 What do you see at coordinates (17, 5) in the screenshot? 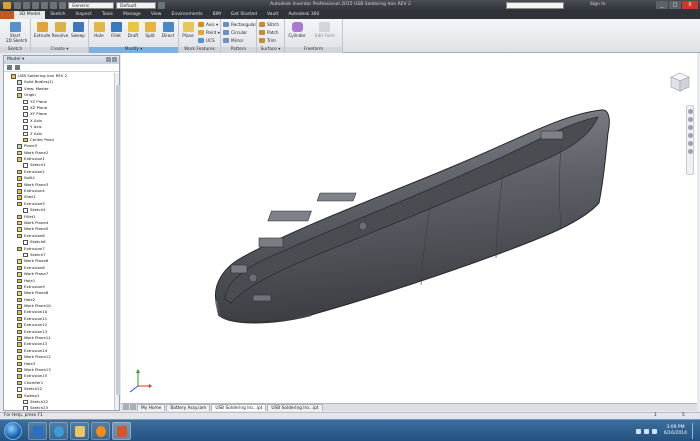
I see `new-icon` at bounding box center [17, 5].